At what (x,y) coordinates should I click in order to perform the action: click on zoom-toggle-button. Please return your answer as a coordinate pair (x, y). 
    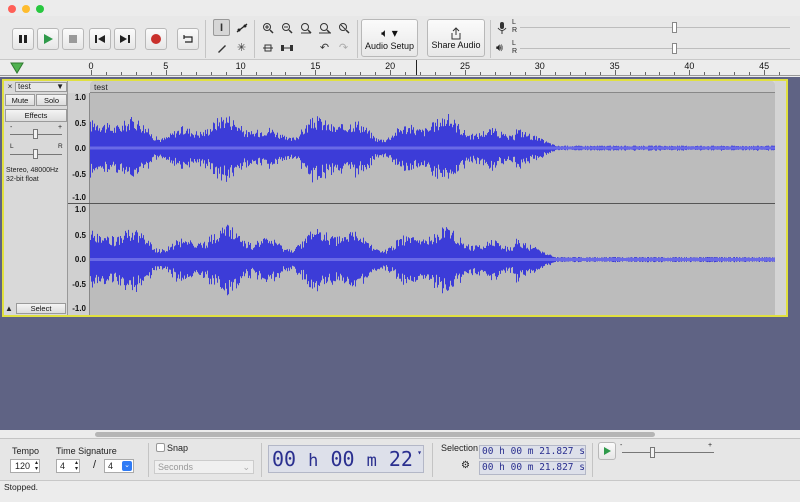
    Looking at the image, I should click on (343, 27).